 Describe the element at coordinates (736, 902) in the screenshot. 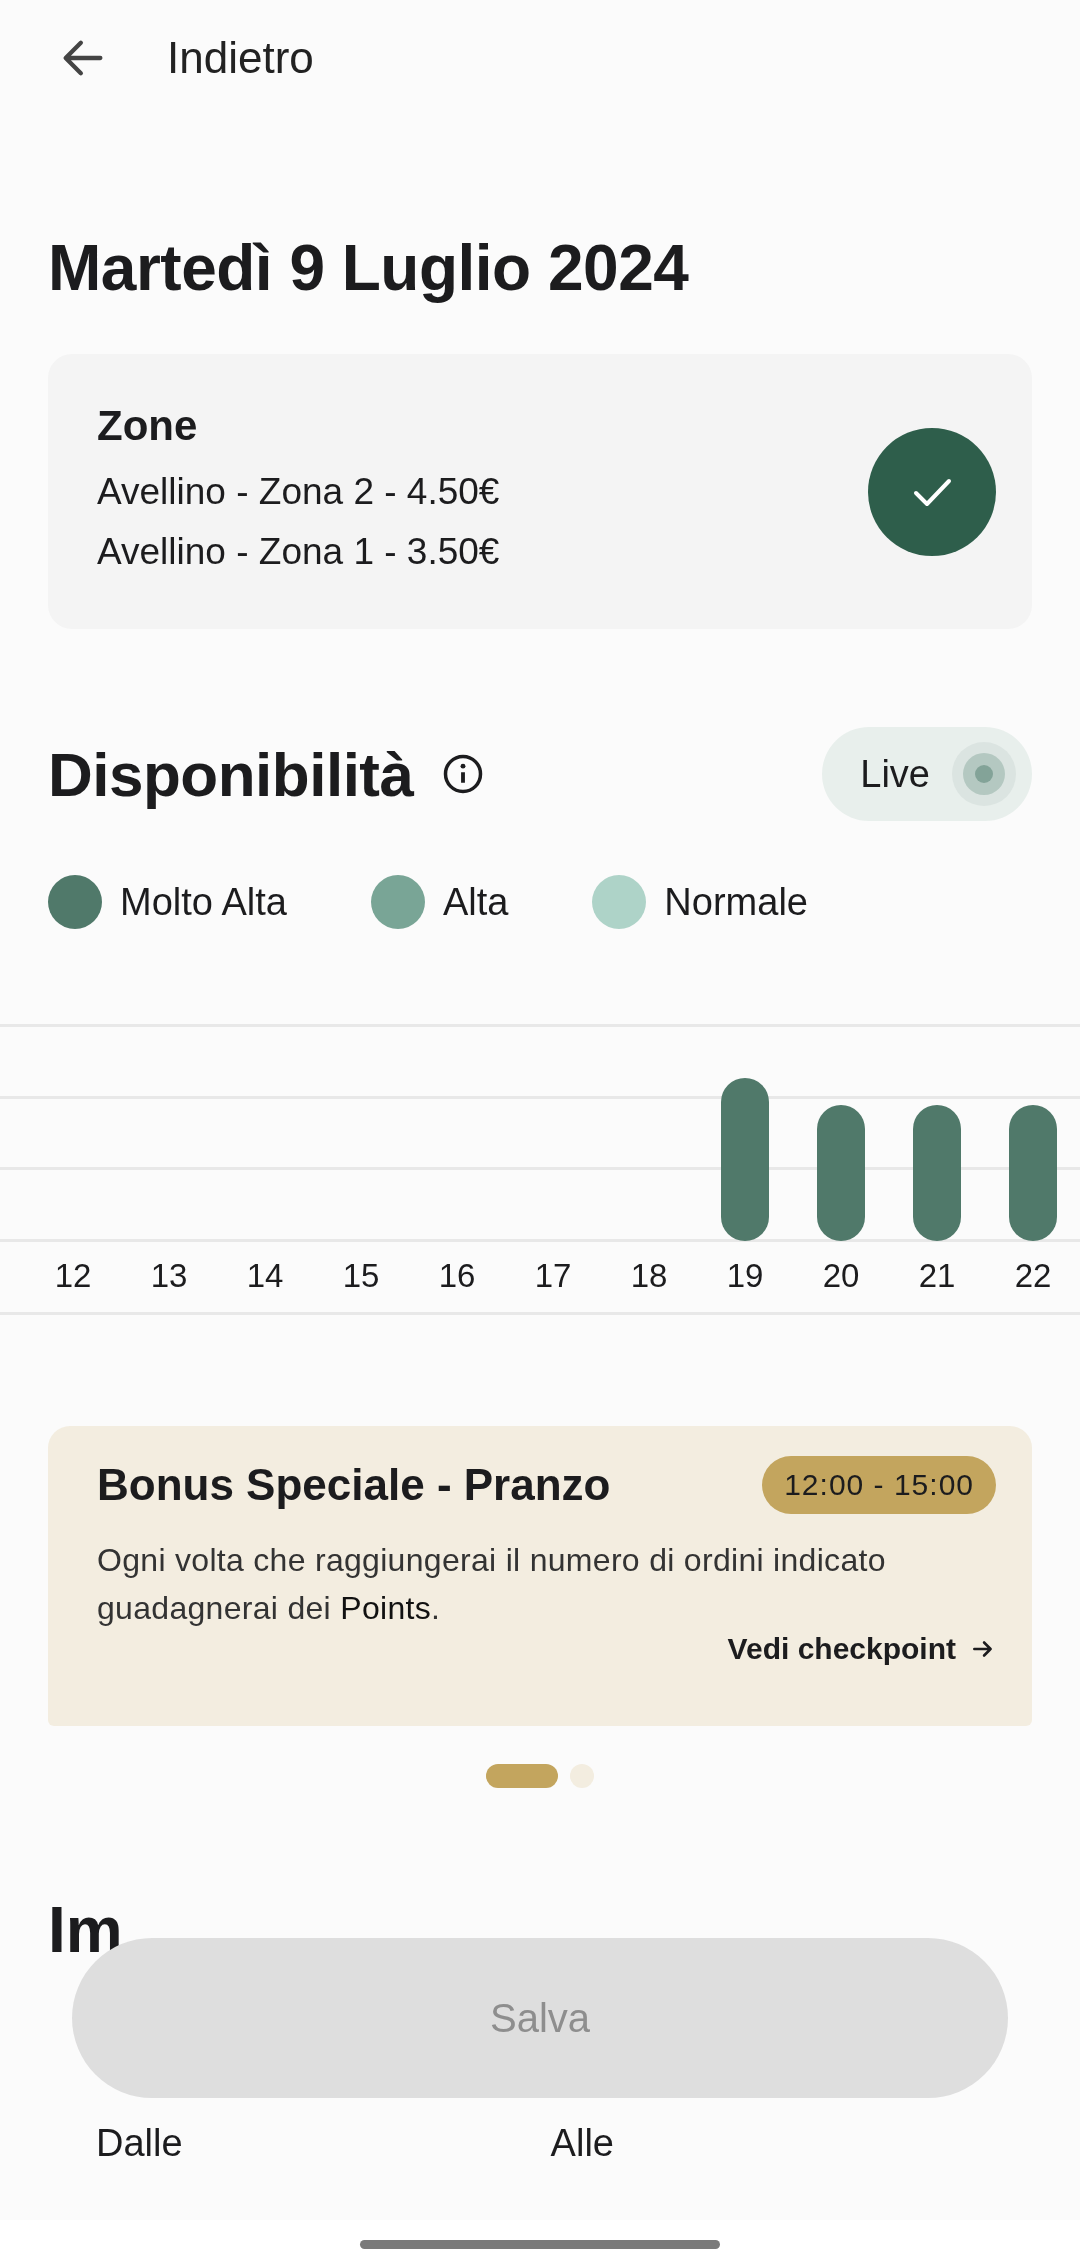

I see `legend-label: Normale` at that location.